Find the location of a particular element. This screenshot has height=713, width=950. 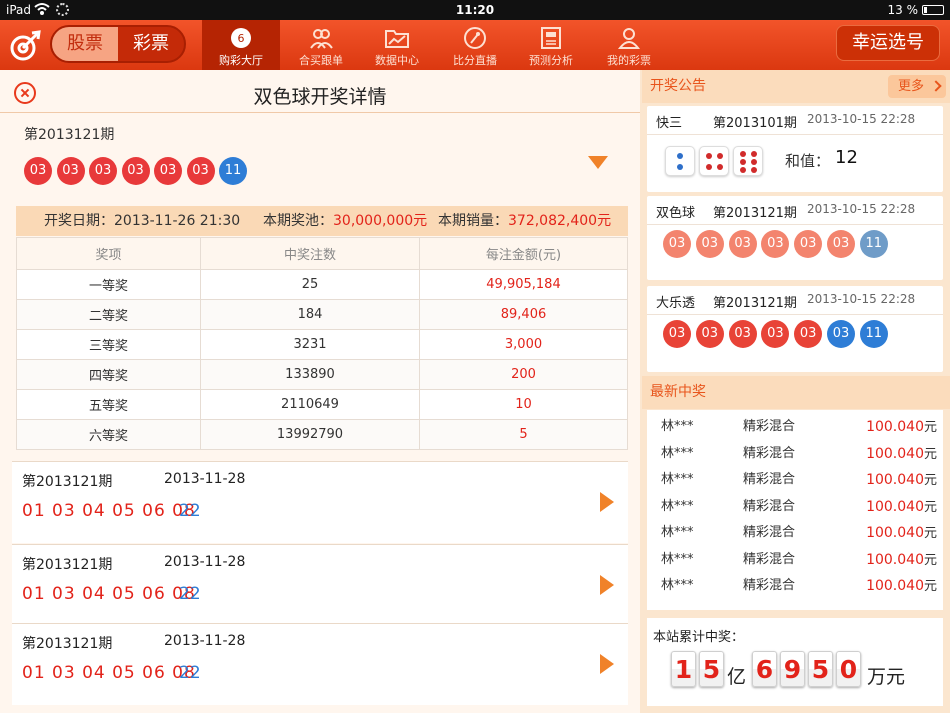

more-button: 更多 is located at coordinates (917, 86).